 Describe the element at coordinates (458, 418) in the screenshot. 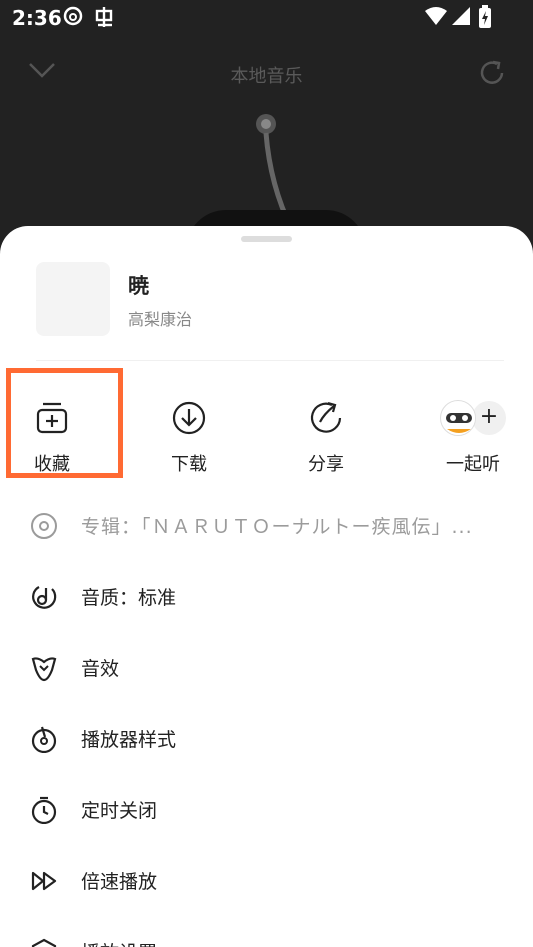

I see `avatar` at that location.